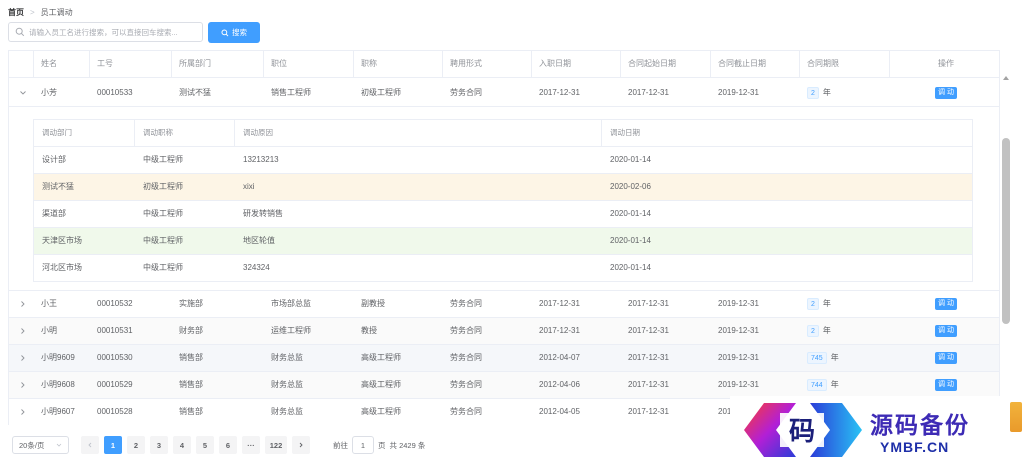 The image size is (1024, 474). What do you see at coordinates (276, 445) in the screenshot?
I see `page-button-last: 122` at bounding box center [276, 445].